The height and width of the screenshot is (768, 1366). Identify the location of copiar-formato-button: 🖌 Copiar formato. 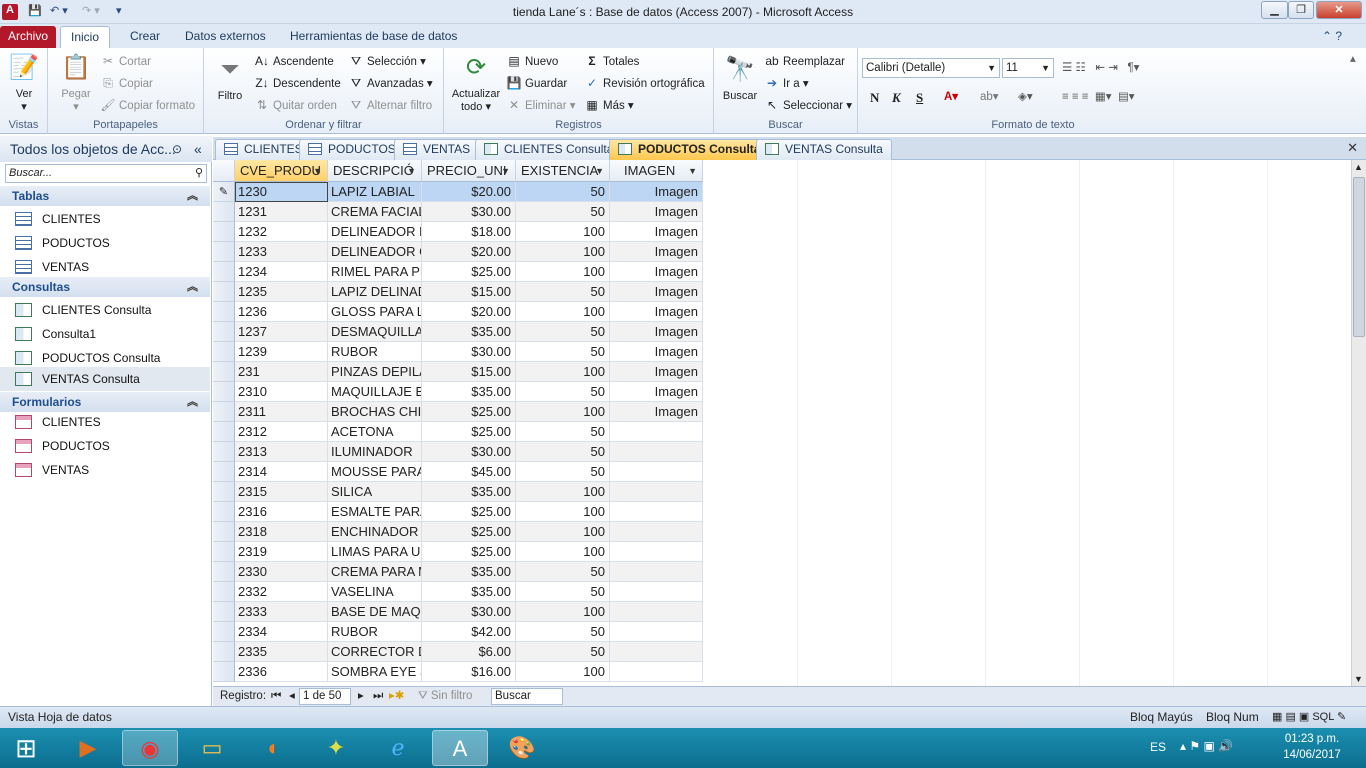
(147, 105).